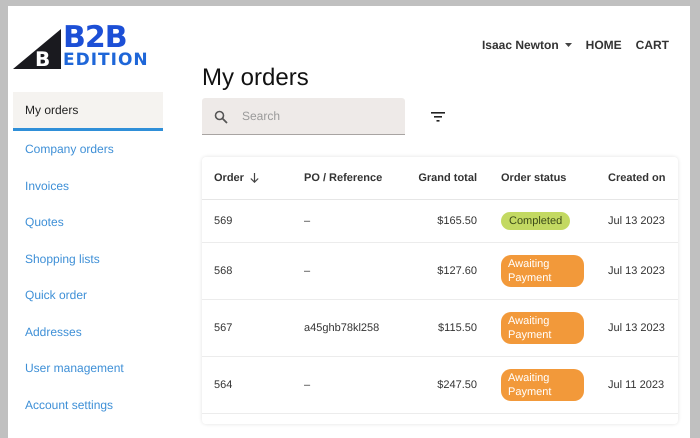 The width and height of the screenshot is (700, 438). I want to click on column-header: Grand total, so click(447, 178).